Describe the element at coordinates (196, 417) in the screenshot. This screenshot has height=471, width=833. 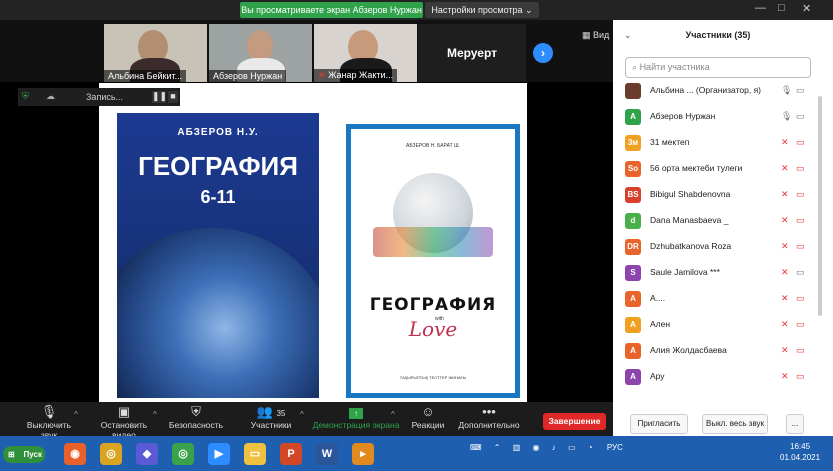
I see `security-button: ⛨ Безопасность` at that location.